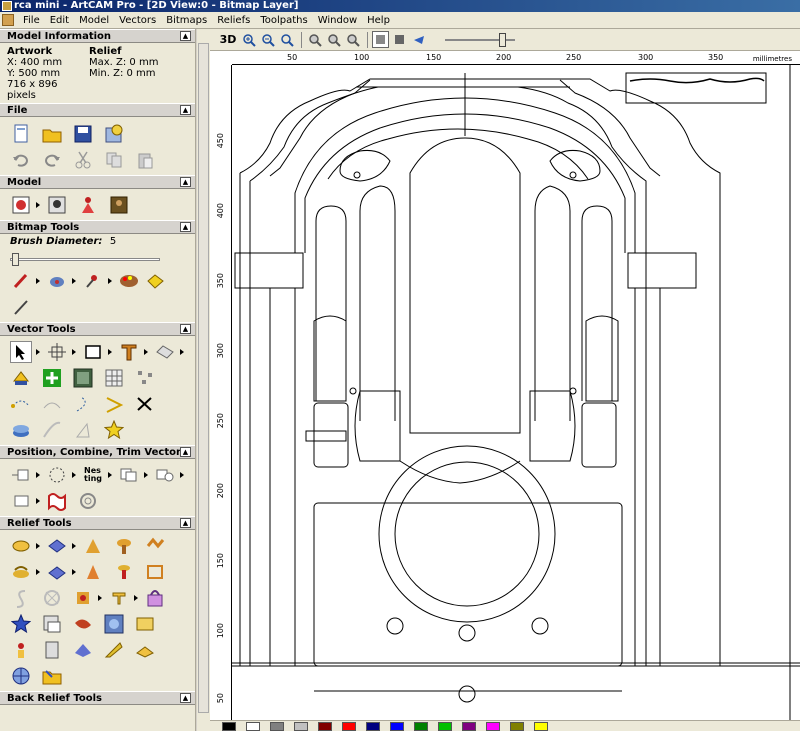 The width and height of the screenshot is (800, 731). Describe the element at coordinates (124, 546) in the screenshot. I see `spin-icon` at that location.